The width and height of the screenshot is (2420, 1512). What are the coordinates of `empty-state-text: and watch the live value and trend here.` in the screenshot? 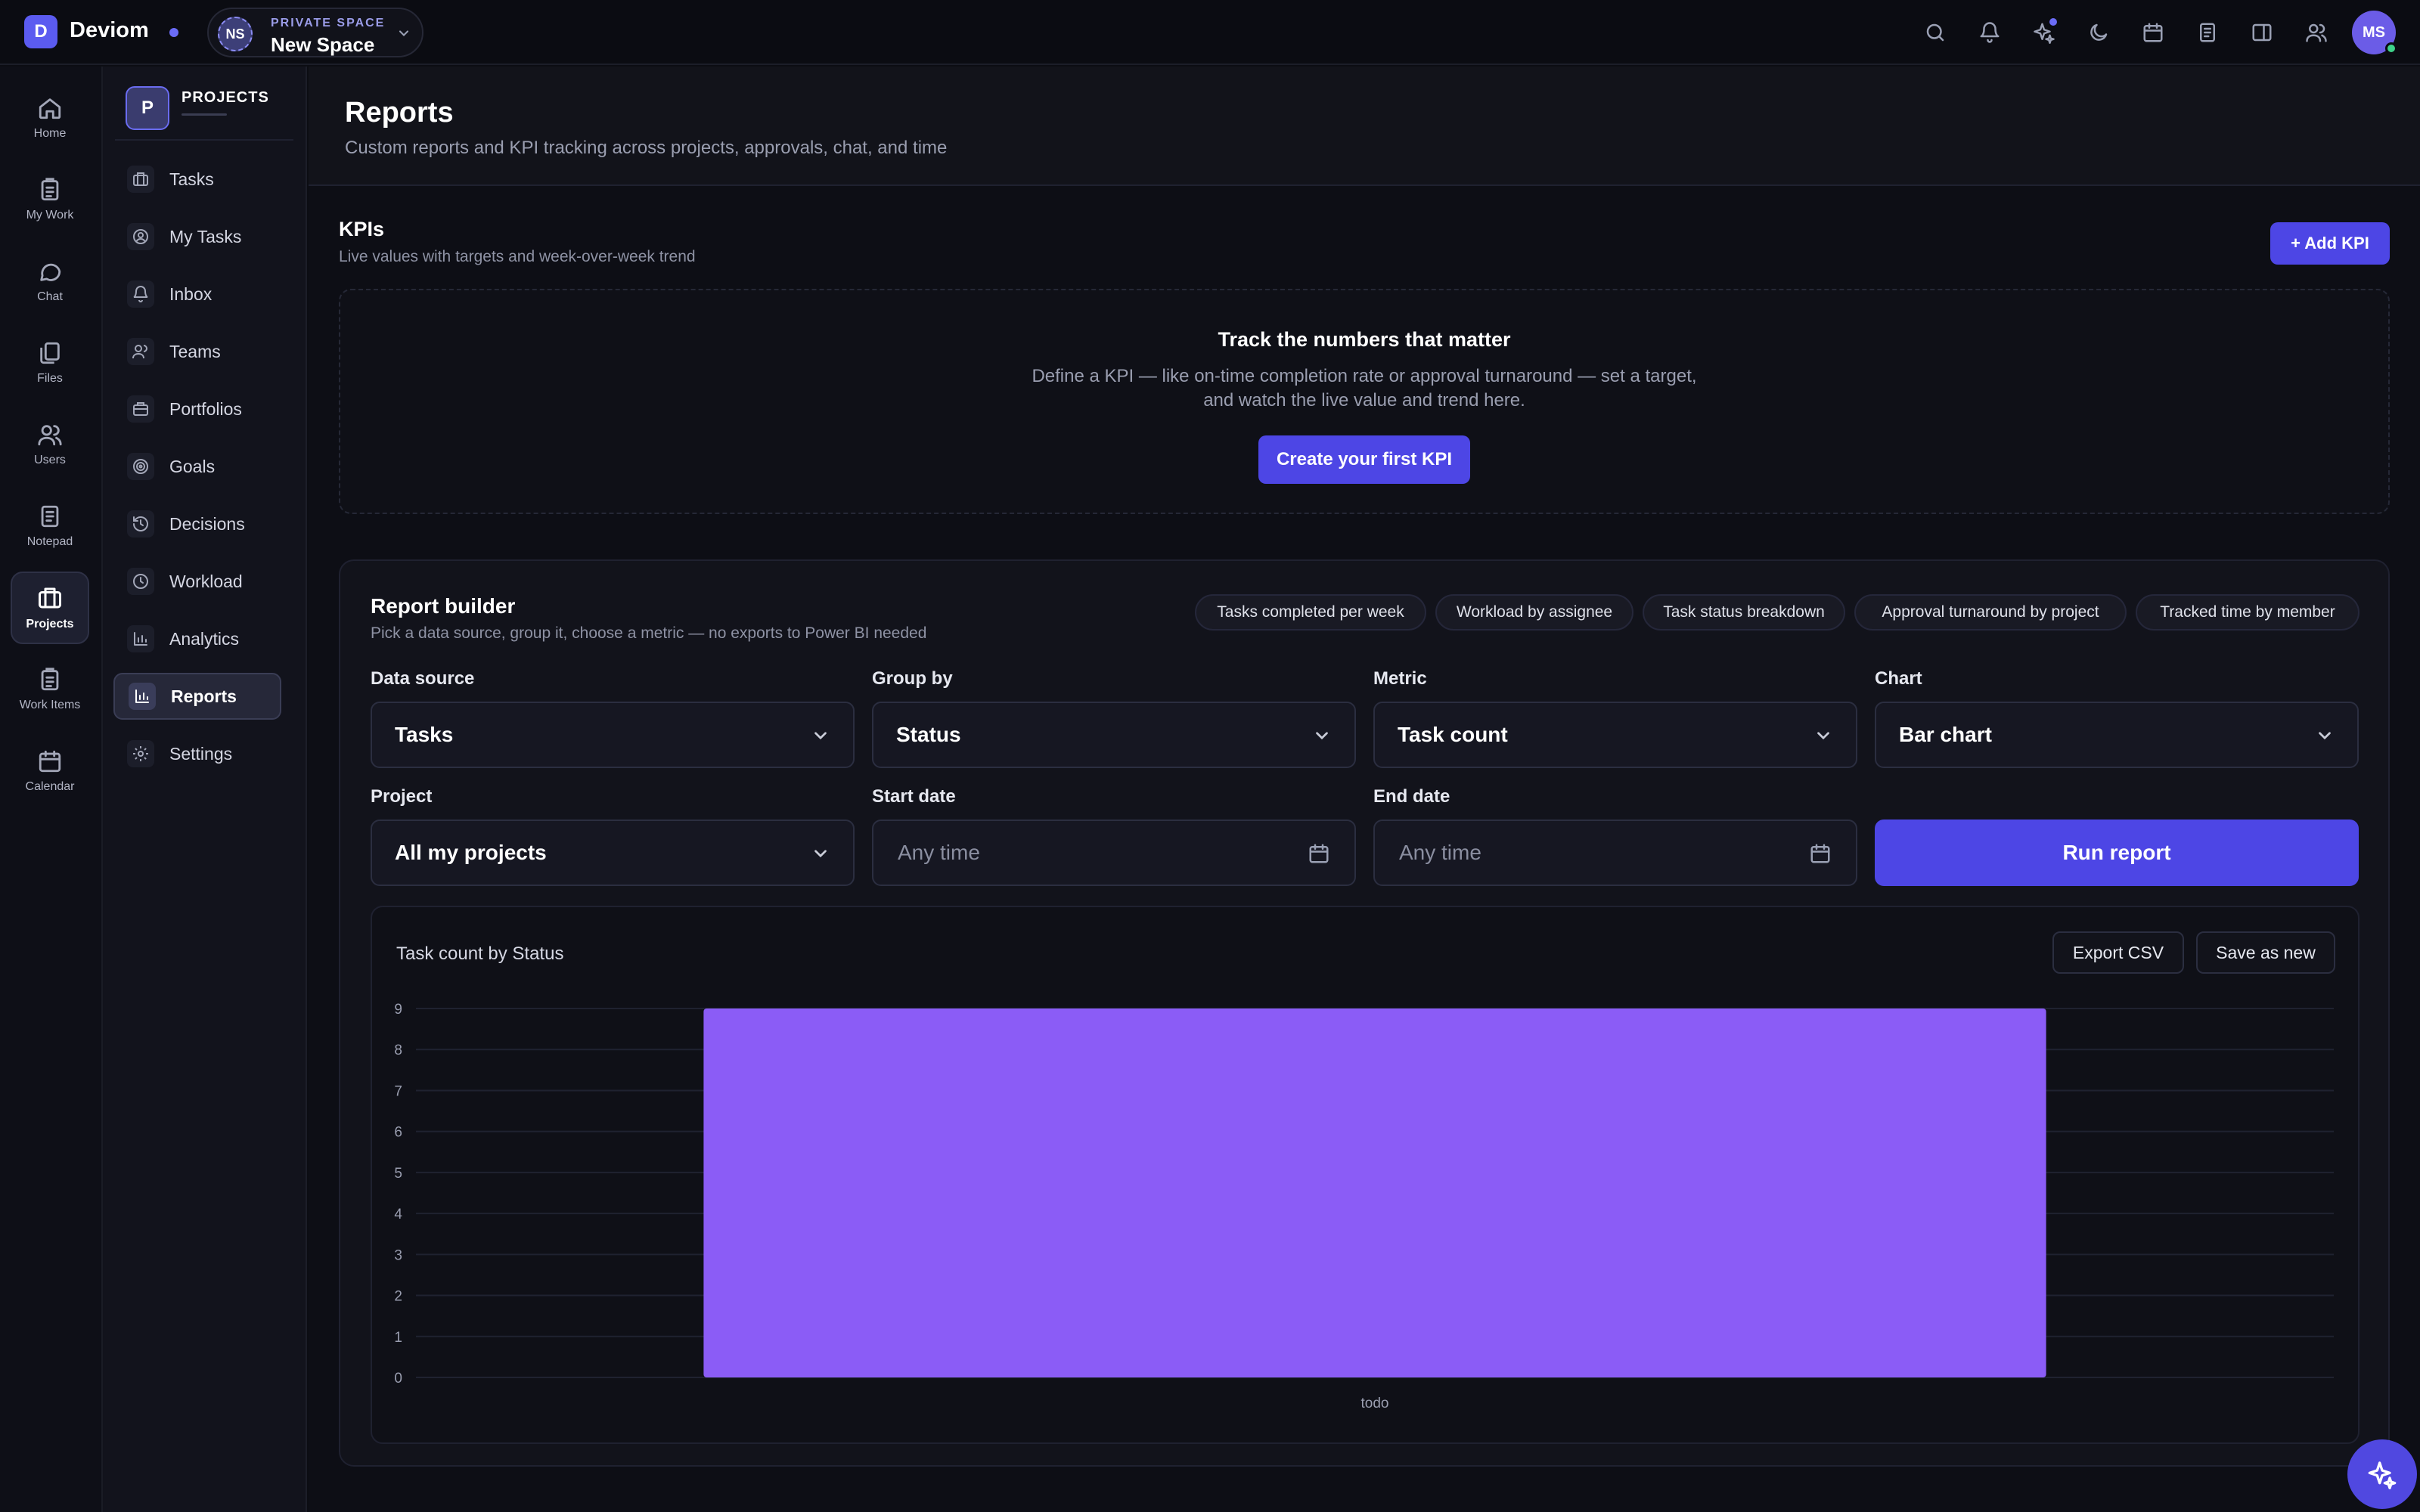 It's located at (1364, 401).